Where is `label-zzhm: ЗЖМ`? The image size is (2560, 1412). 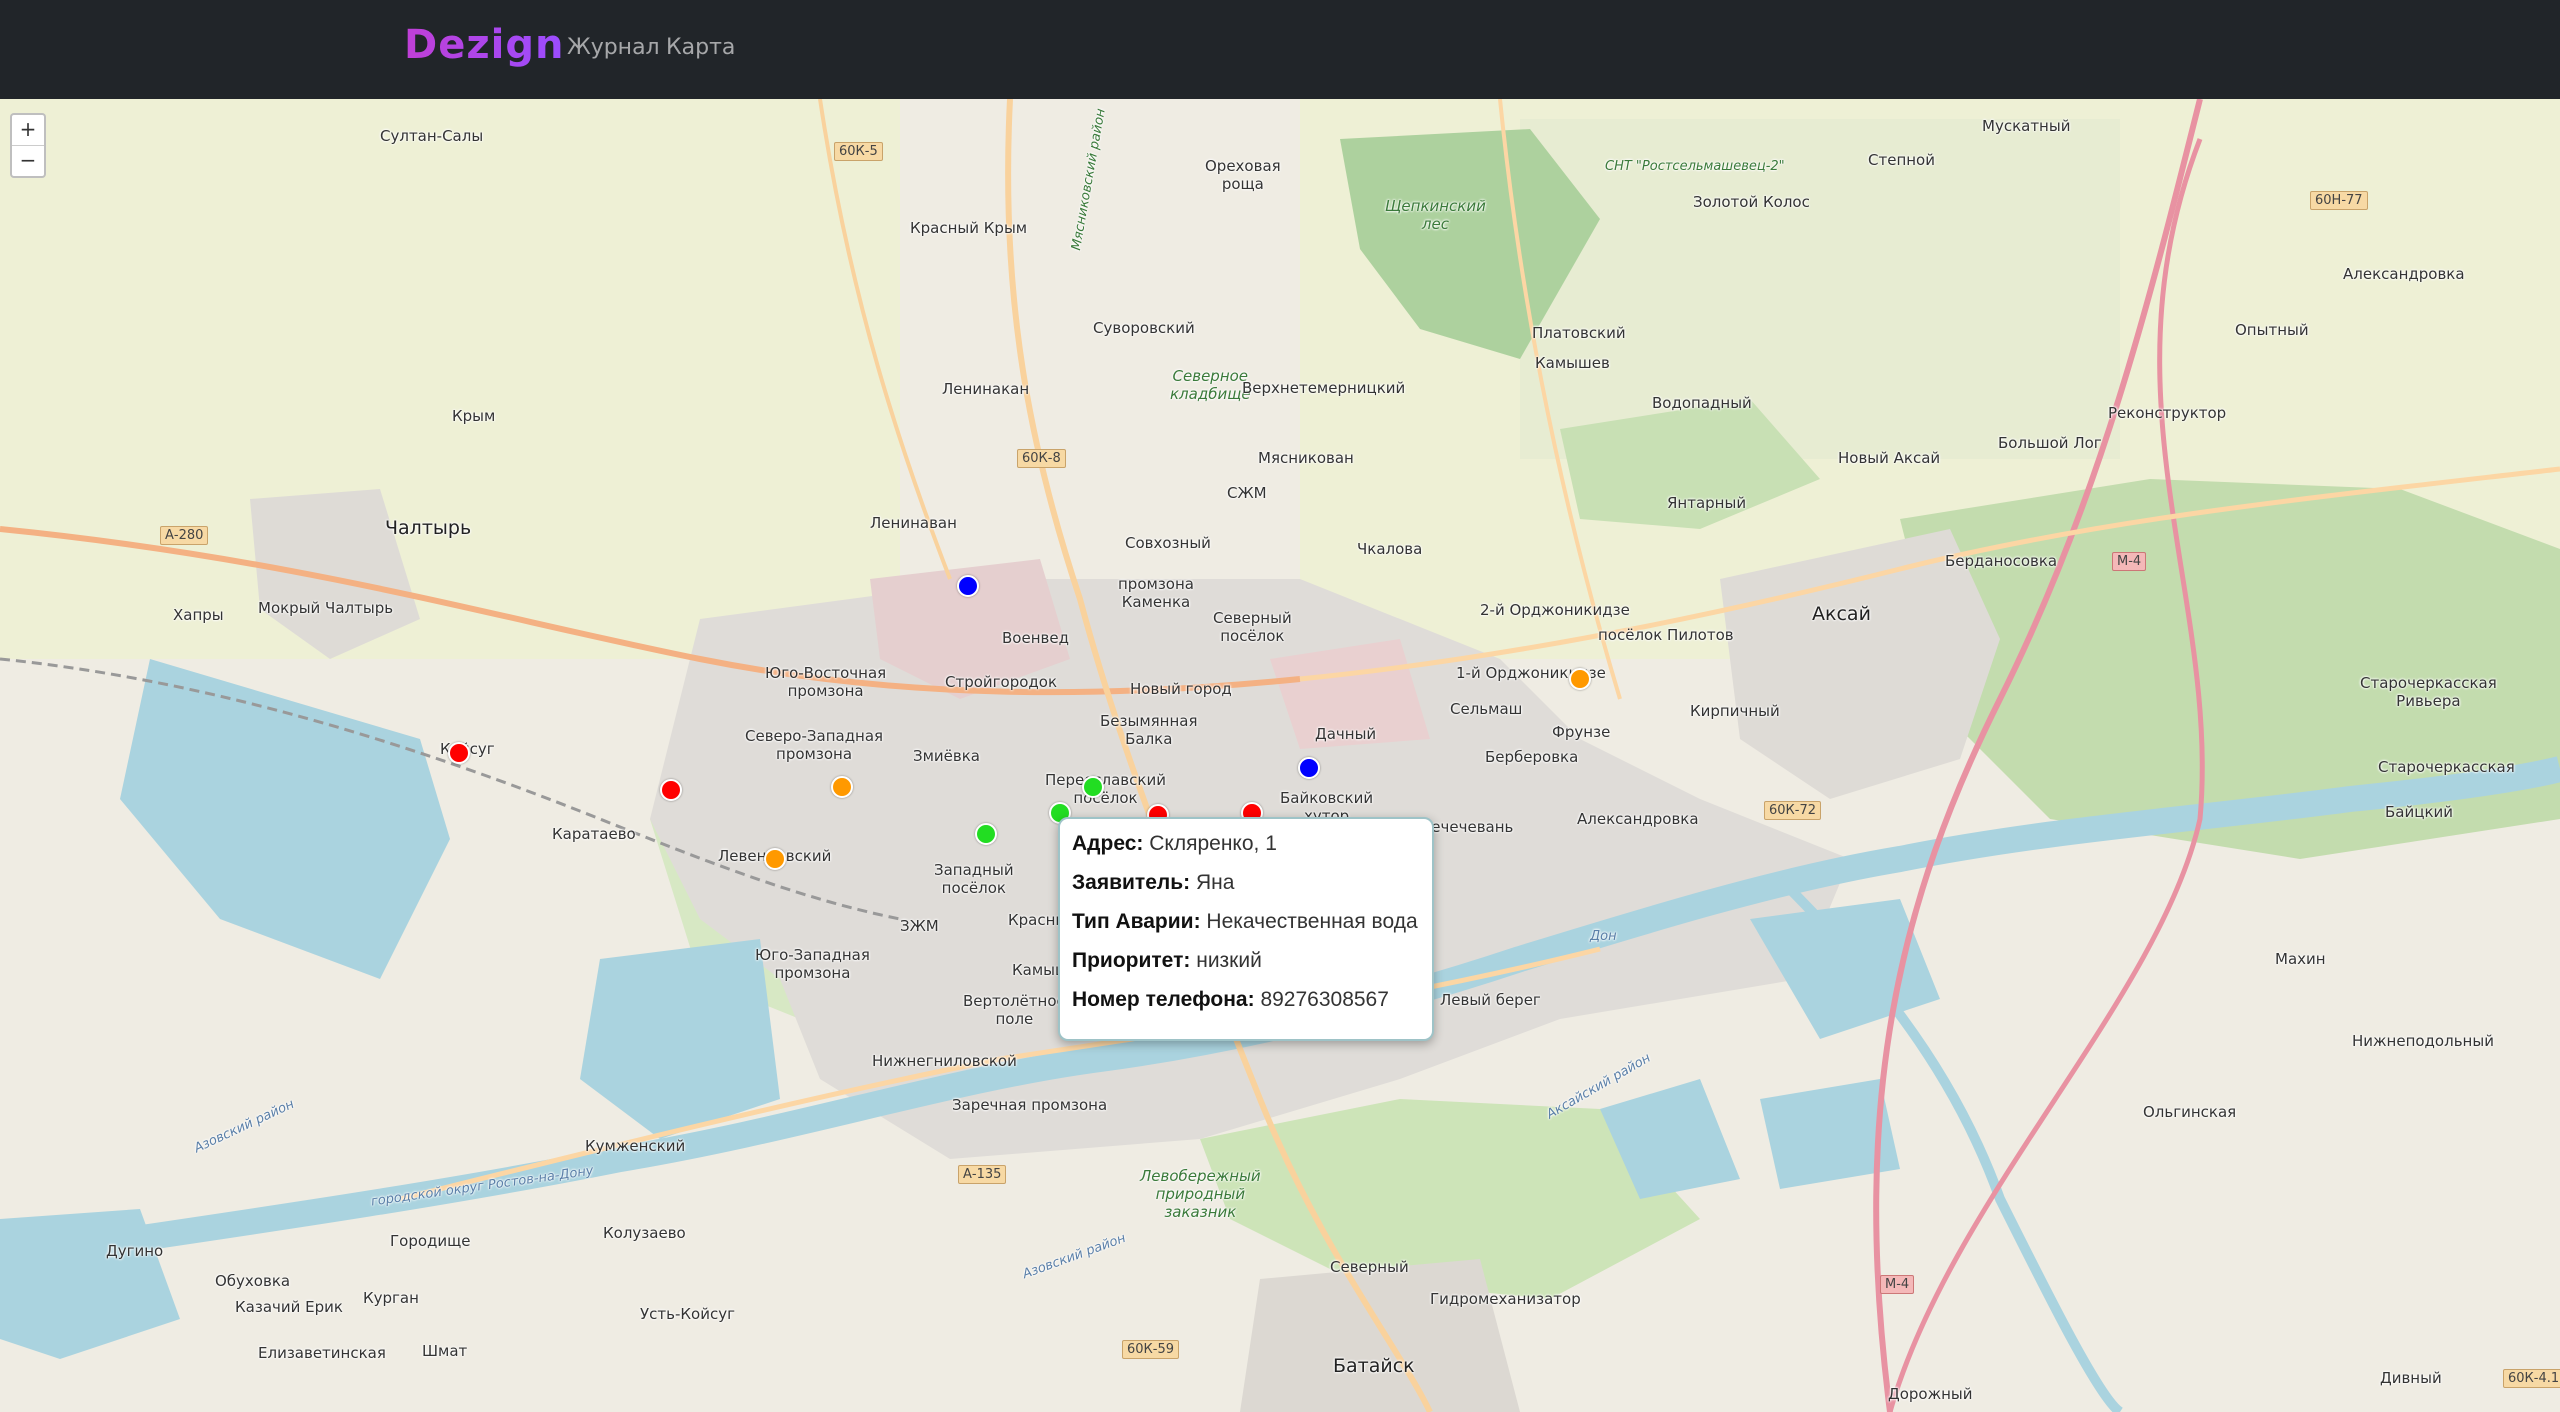
label-zzhm: ЗЖМ is located at coordinates (919, 926).